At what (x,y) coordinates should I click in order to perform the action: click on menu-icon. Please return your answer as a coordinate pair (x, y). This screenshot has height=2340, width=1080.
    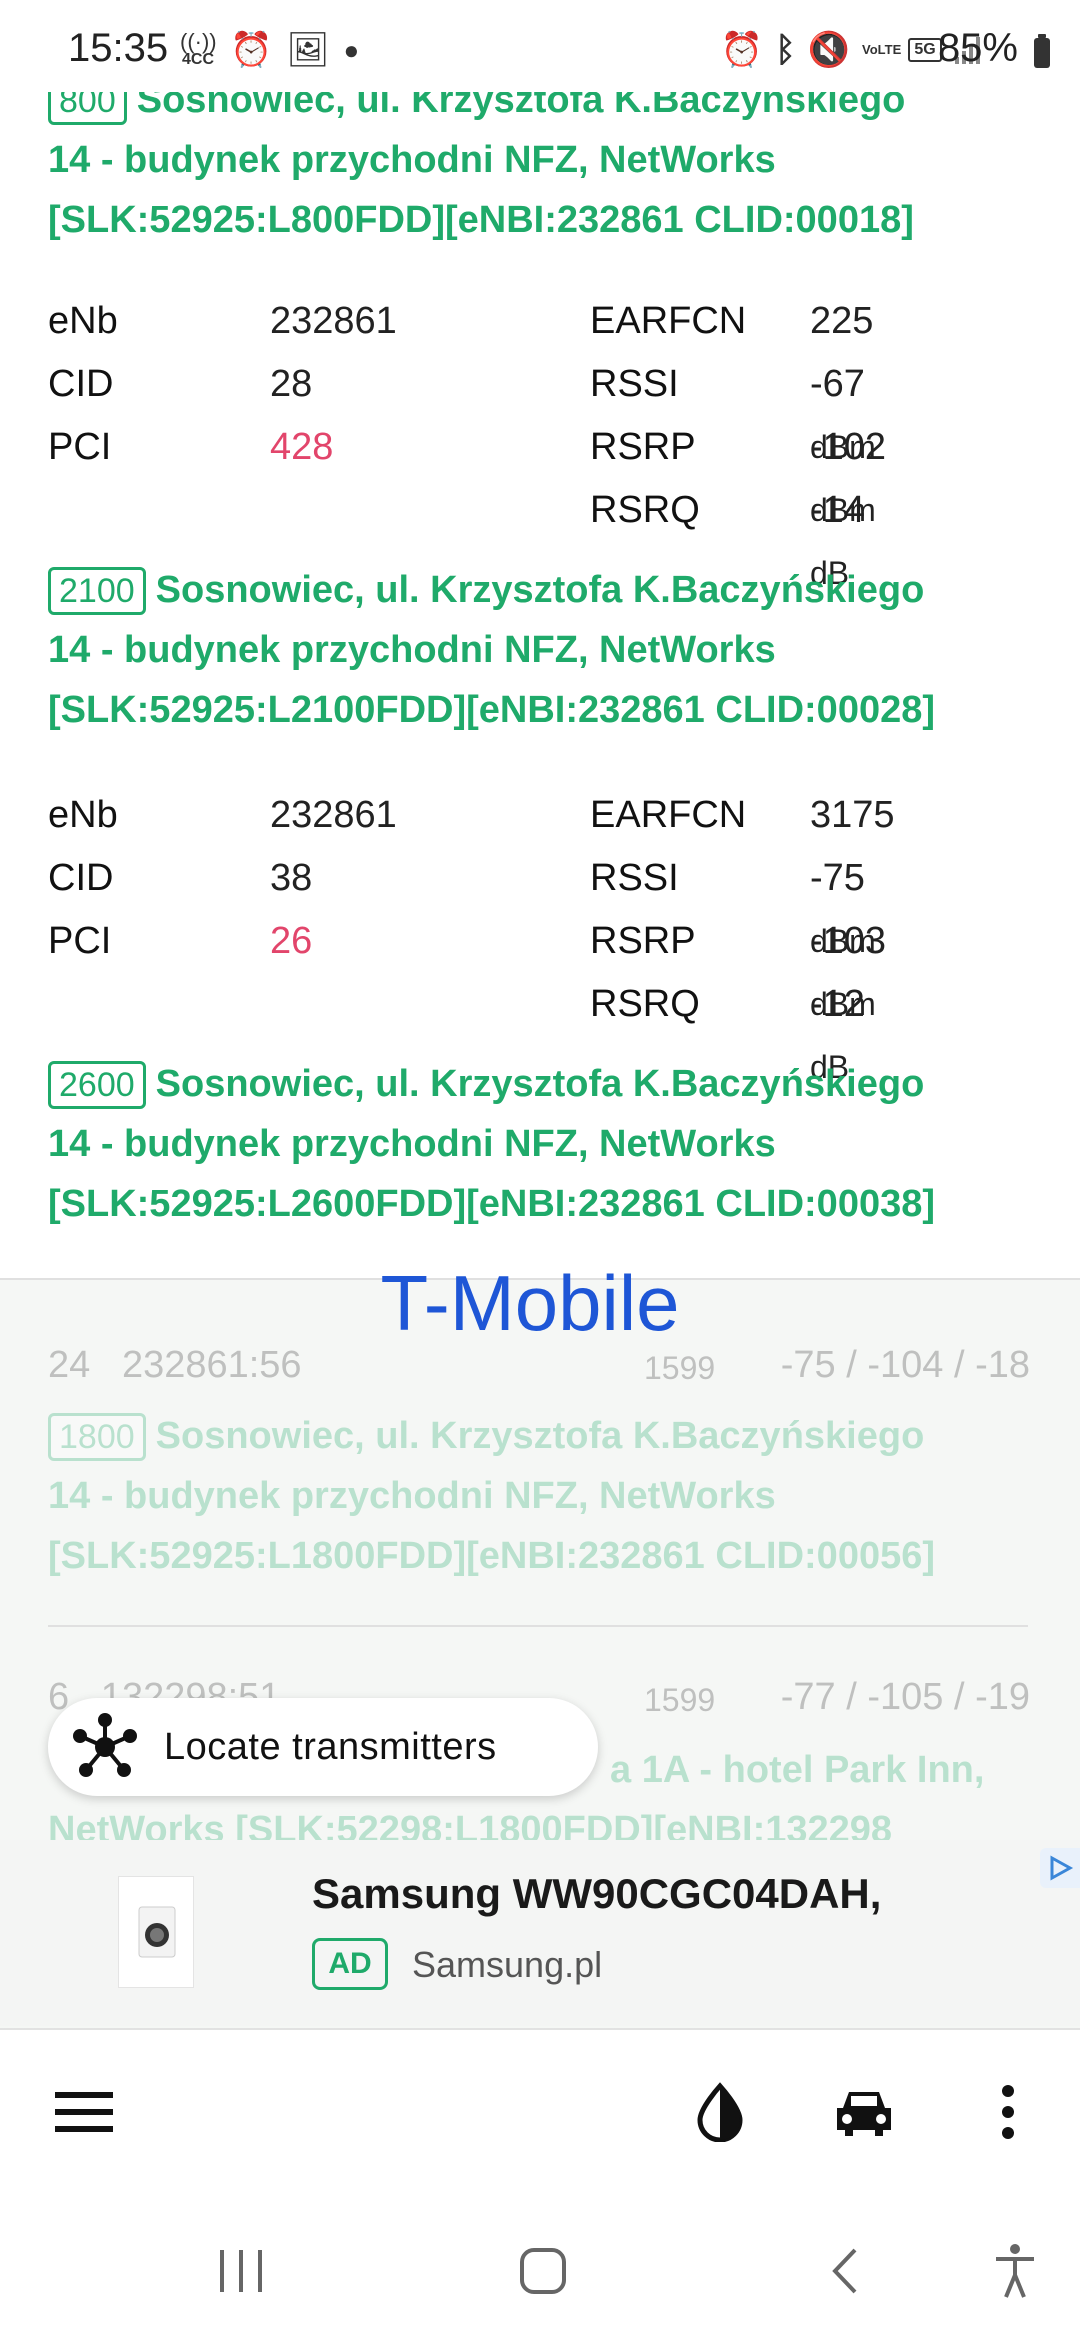
    Looking at the image, I should click on (84, 2112).